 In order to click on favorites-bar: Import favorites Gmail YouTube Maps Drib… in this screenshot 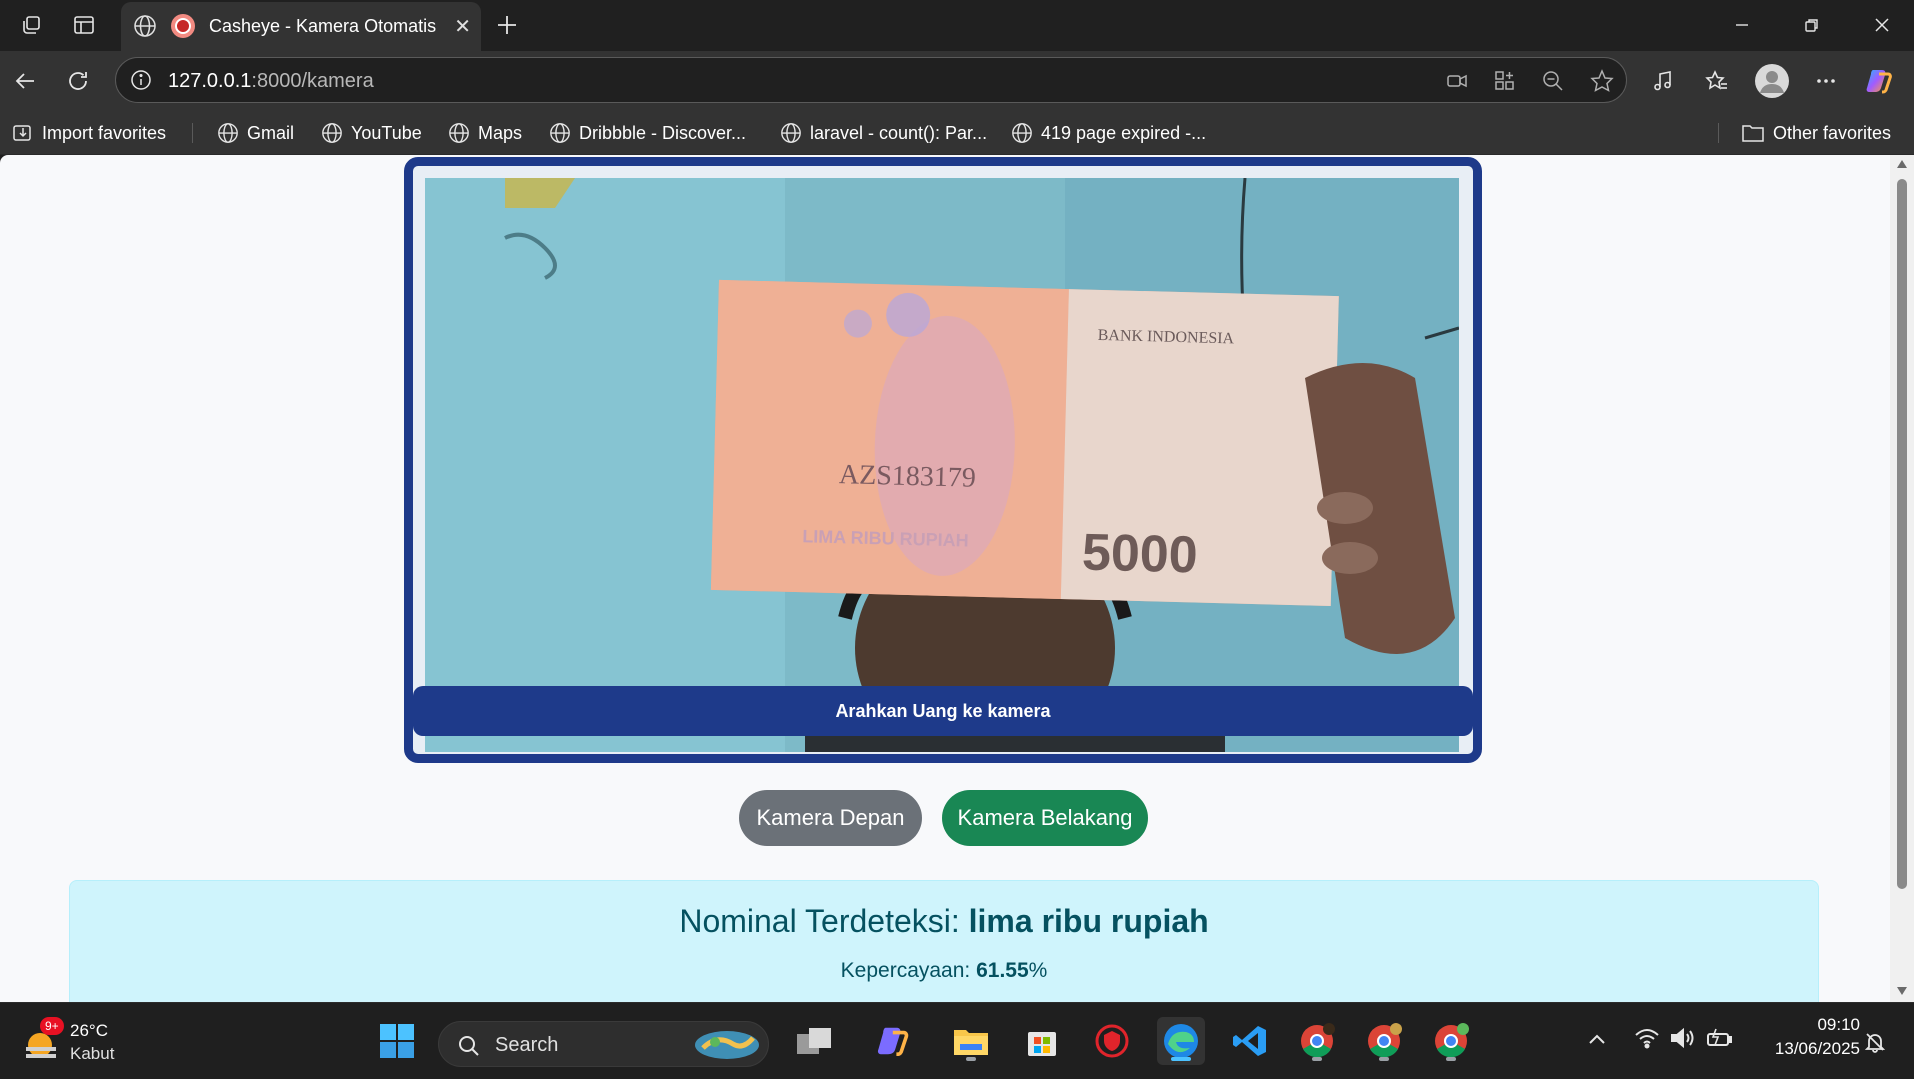, I will do `click(957, 133)`.